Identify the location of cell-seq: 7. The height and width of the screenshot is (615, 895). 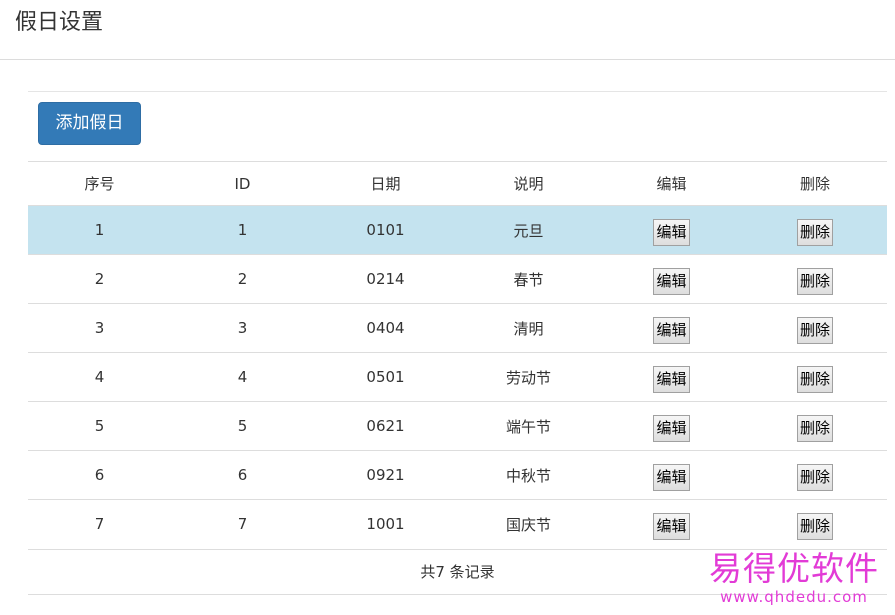
(99, 523).